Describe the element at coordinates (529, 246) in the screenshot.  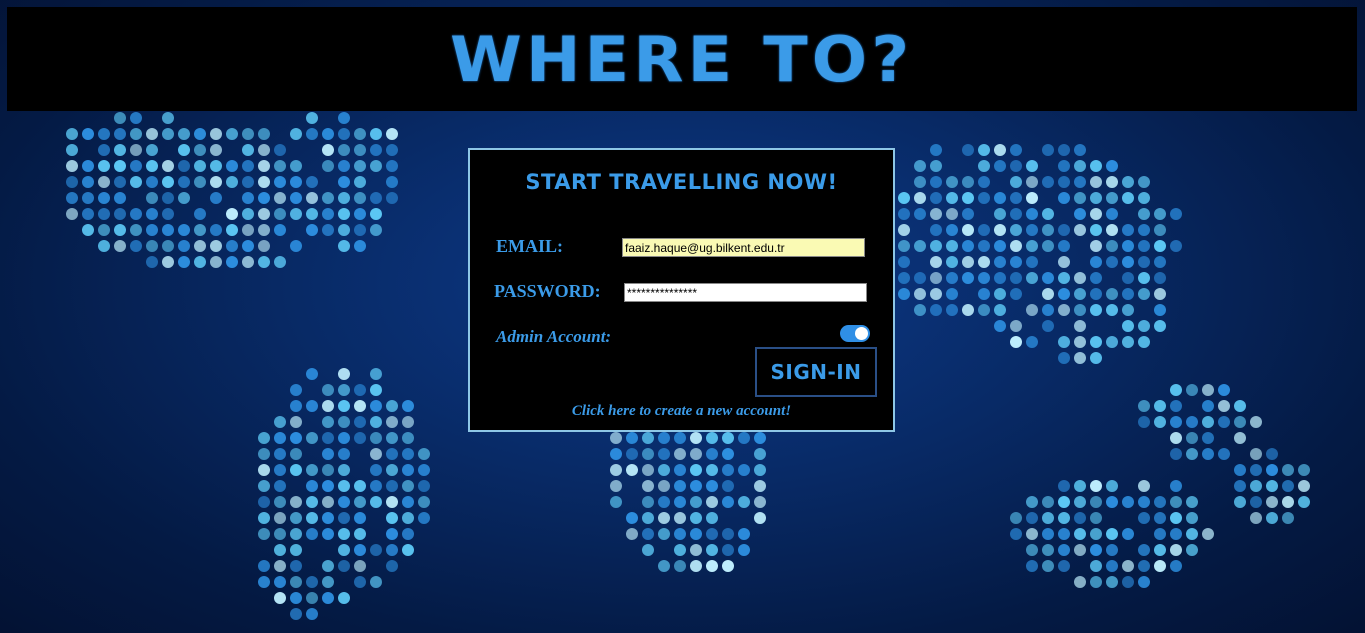
I see `email-label: EMAIL:` at that location.